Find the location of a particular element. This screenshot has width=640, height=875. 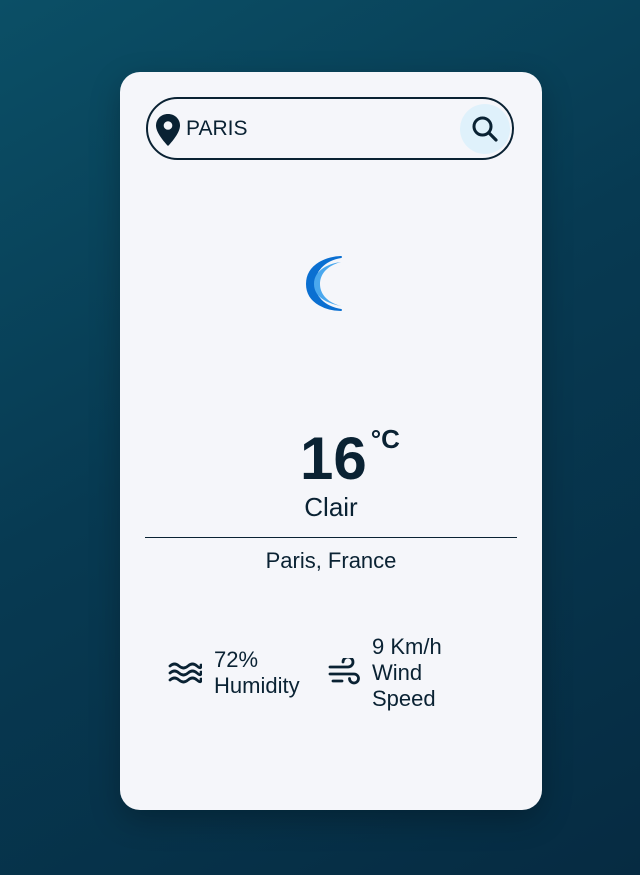

divider is located at coordinates (331, 537).